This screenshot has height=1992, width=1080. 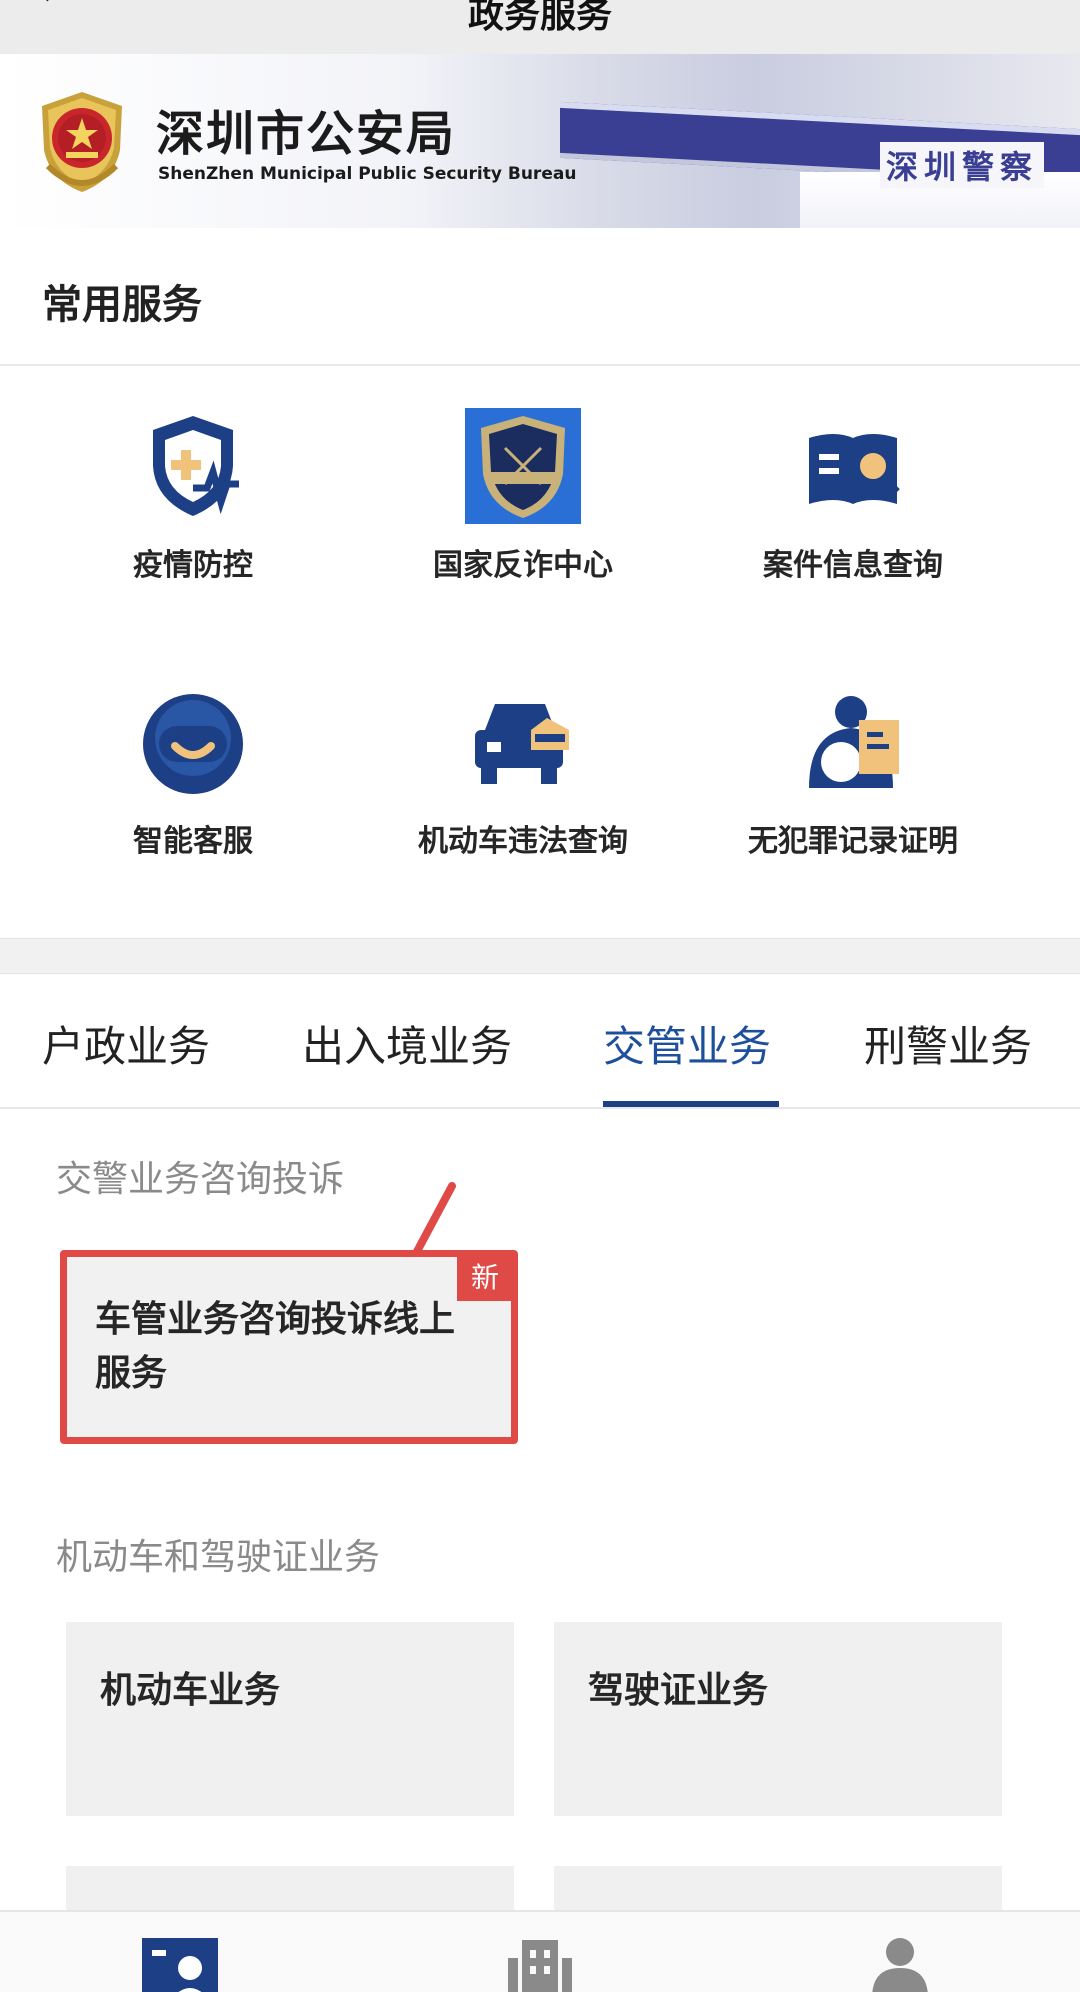 I want to click on service-label: 国家反诈中心, so click(x=523, y=565).